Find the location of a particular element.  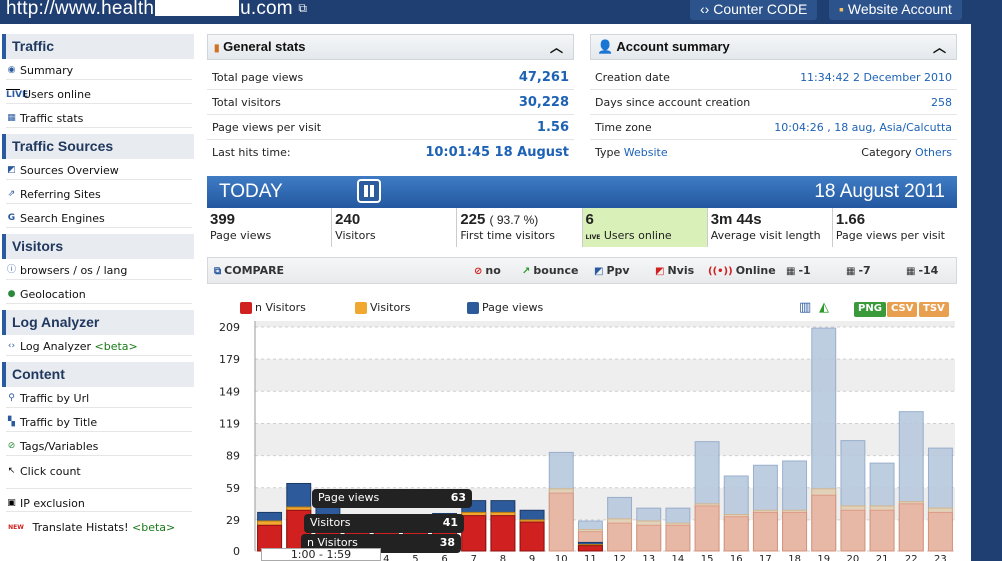

today-percent: ( 93.7 %) is located at coordinates (514, 220).